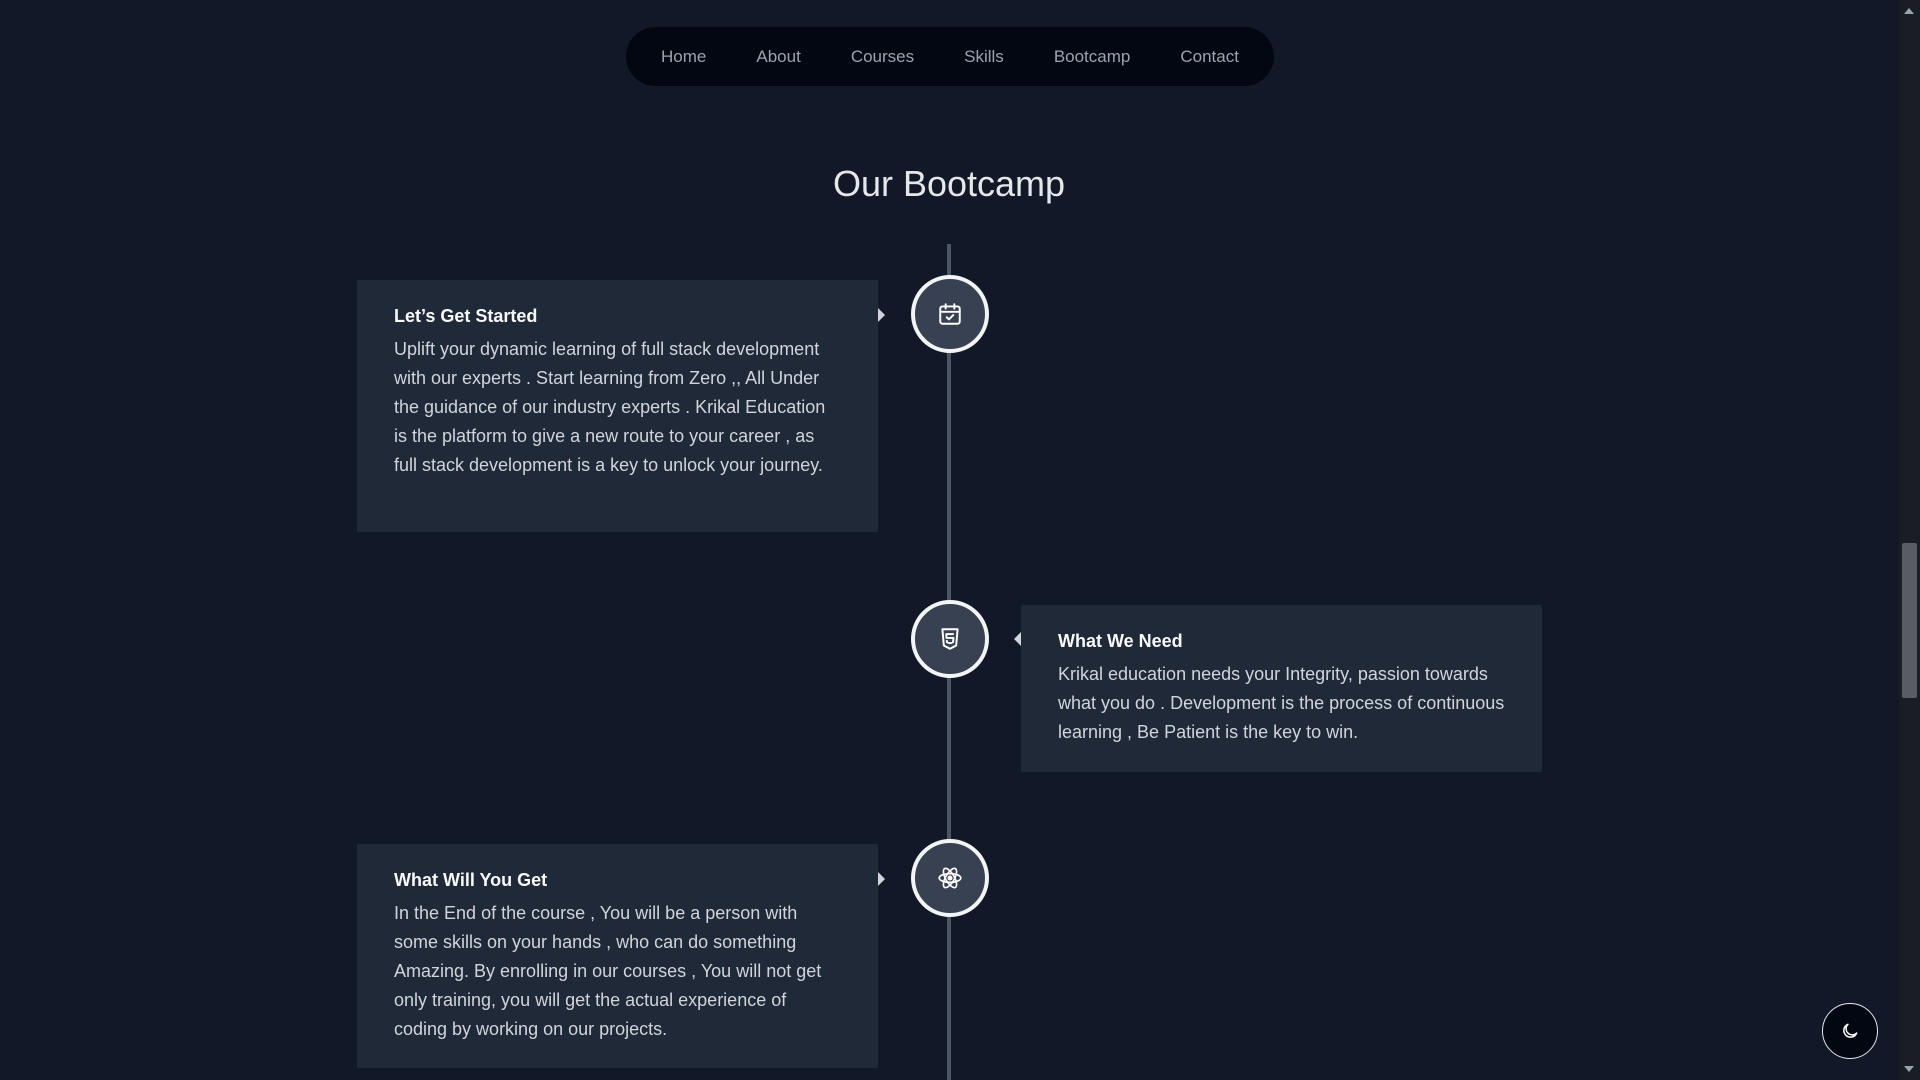 The height and width of the screenshot is (1080, 1920). I want to click on theme-toggle-button, so click(1850, 1031).